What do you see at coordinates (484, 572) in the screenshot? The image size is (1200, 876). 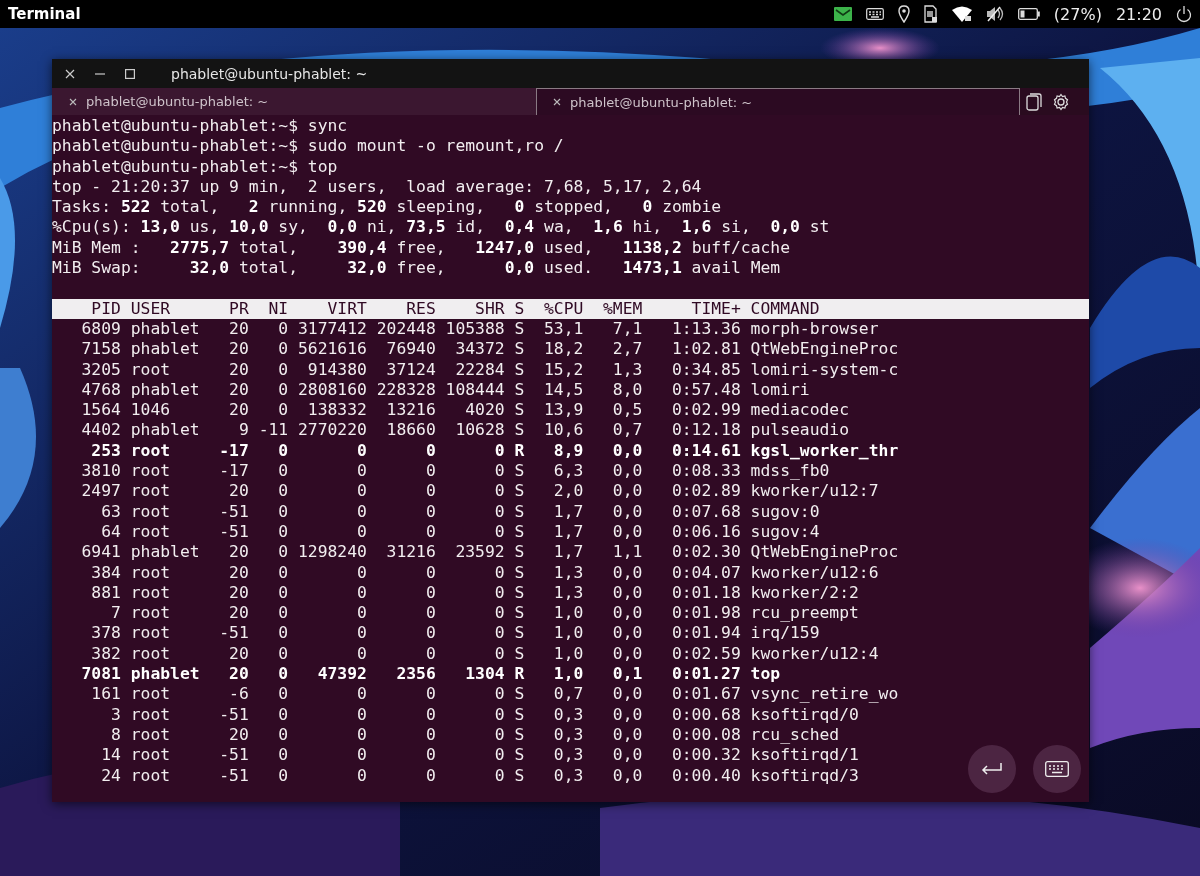 I see `process-row-text: 384 root 20 0 0 0 0 S 1,3 0,0 0:04.07 kworker/u12:6` at bounding box center [484, 572].